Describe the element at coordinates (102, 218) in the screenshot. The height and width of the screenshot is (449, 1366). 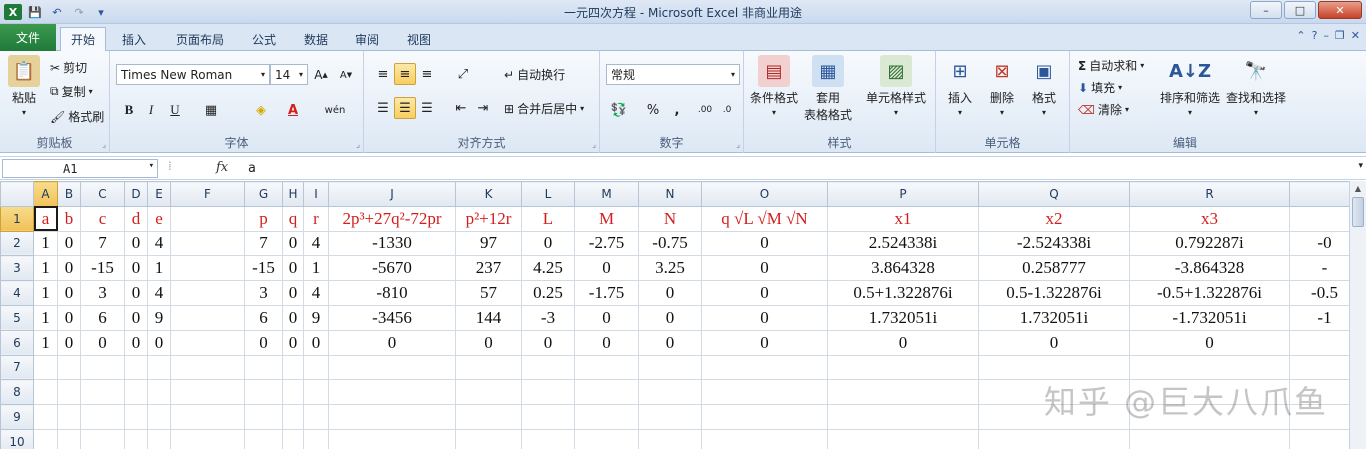
I see `cell: c` at that location.